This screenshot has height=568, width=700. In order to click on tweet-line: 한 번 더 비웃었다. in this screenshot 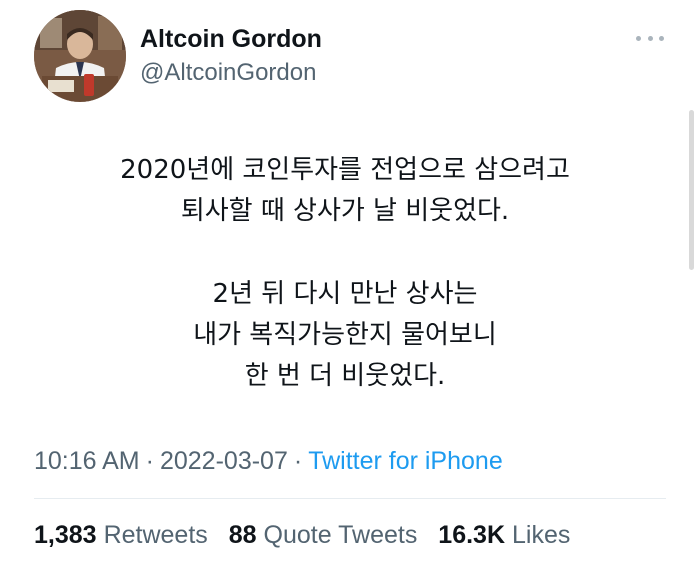, I will do `click(345, 376)`.